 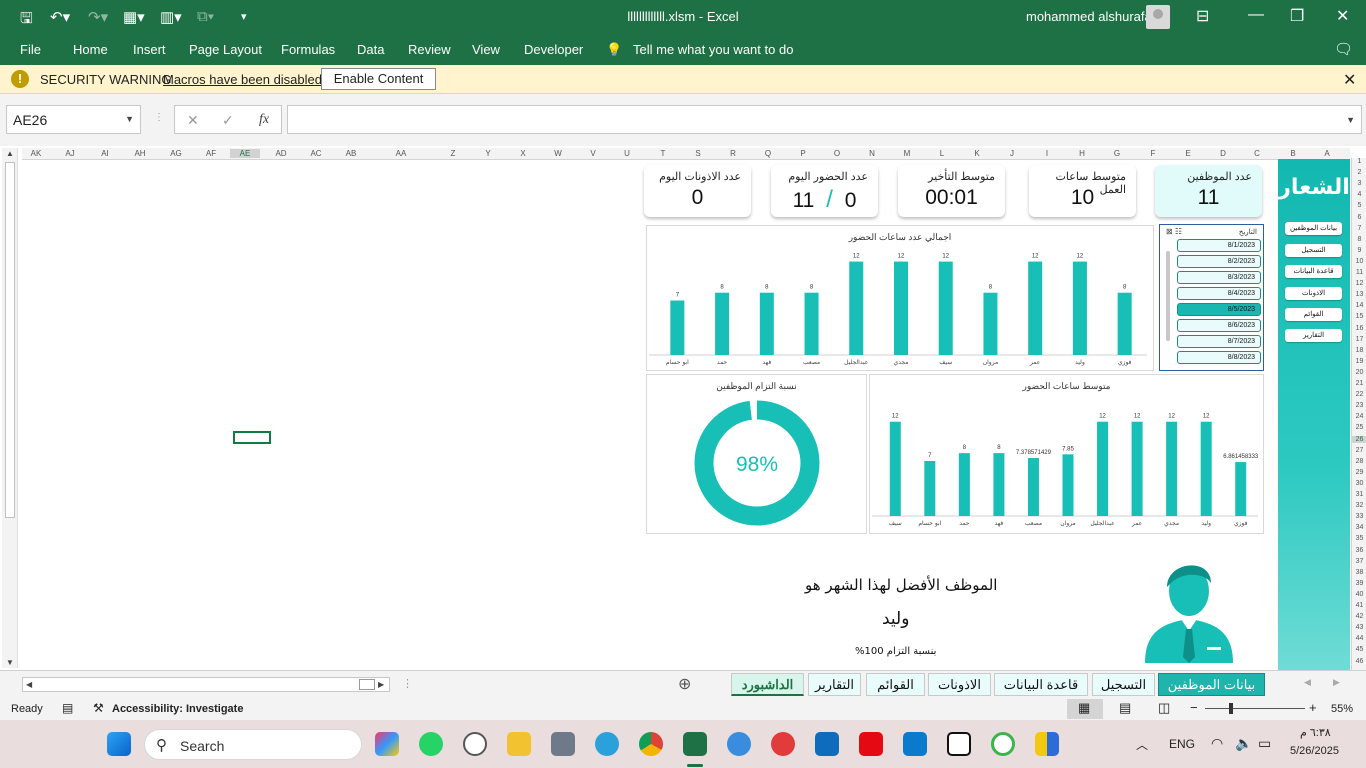 What do you see at coordinates (1359, 350) in the screenshot?
I see `row-header: 18` at bounding box center [1359, 350].